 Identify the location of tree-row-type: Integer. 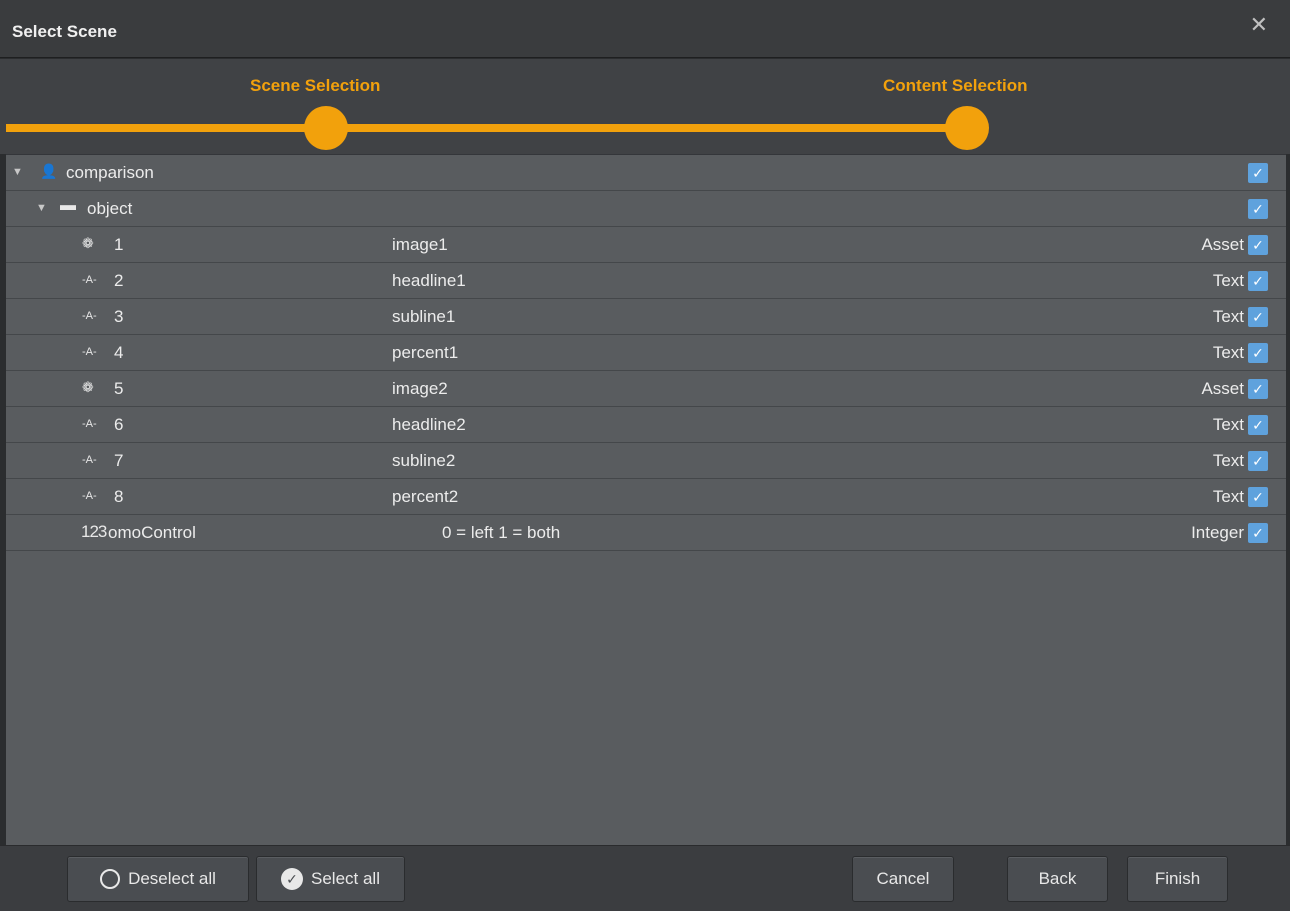
(1217, 532).